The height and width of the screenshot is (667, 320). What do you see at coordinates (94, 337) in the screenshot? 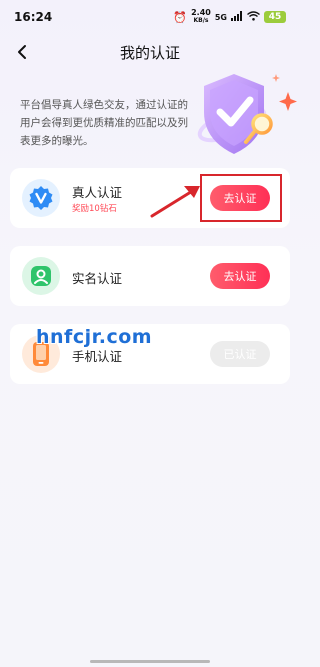
I see `watermark-text: hnfcjr.com` at bounding box center [94, 337].